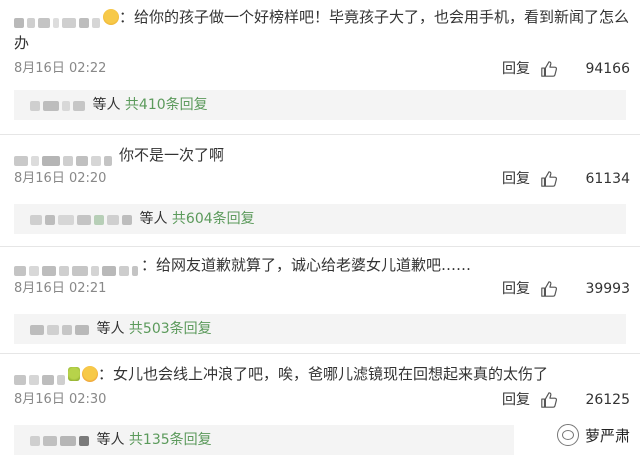  What do you see at coordinates (170, 329) in the screenshot?
I see `reply-count: 共503条回复` at bounding box center [170, 329].